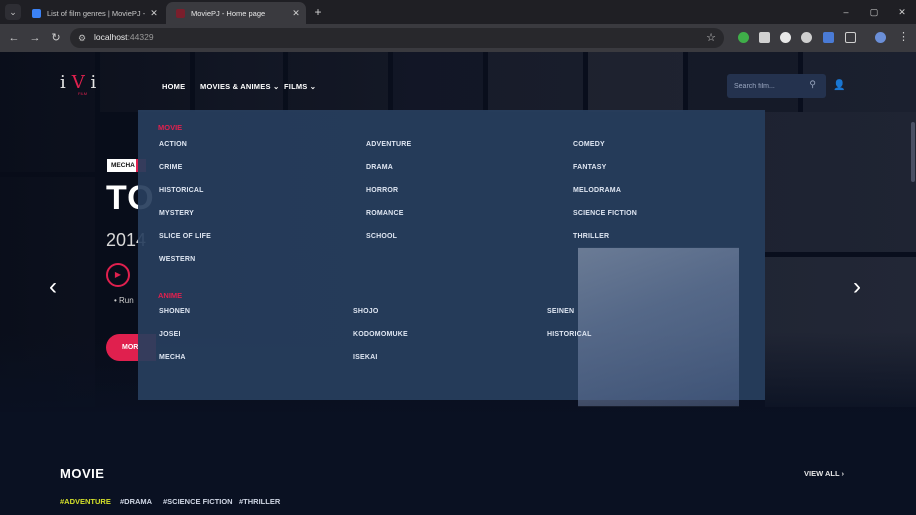 Image resolution: width=916 pixels, height=515 pixels. I want to click on view-all-link: VIEW ALL ›, so click(824, 473).